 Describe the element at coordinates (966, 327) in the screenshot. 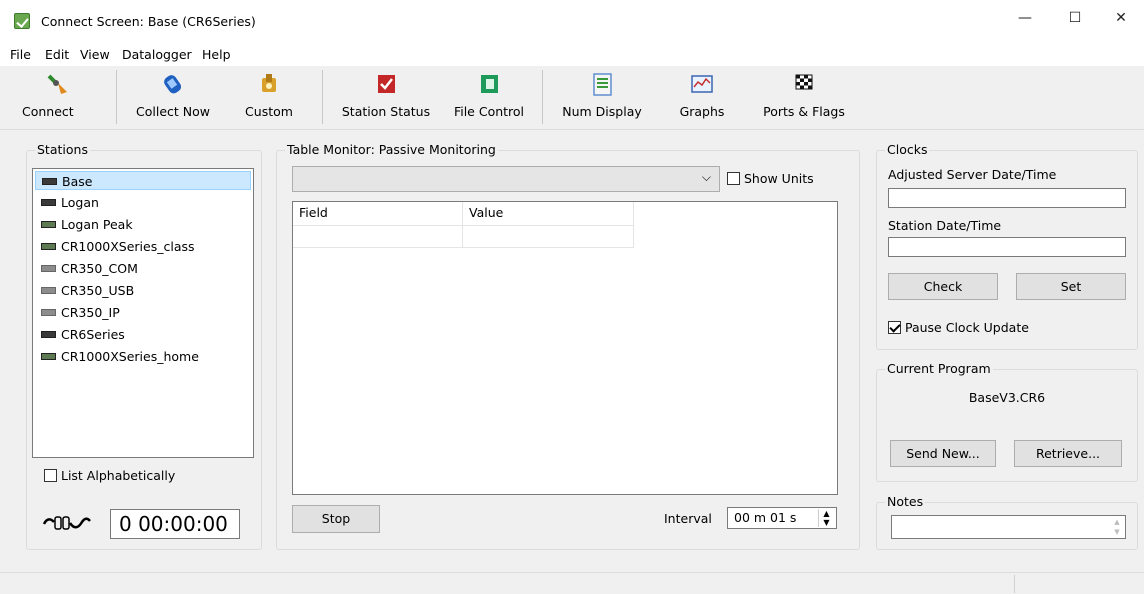

I see `pause-clock-label: Pause Clock Update` at that location.